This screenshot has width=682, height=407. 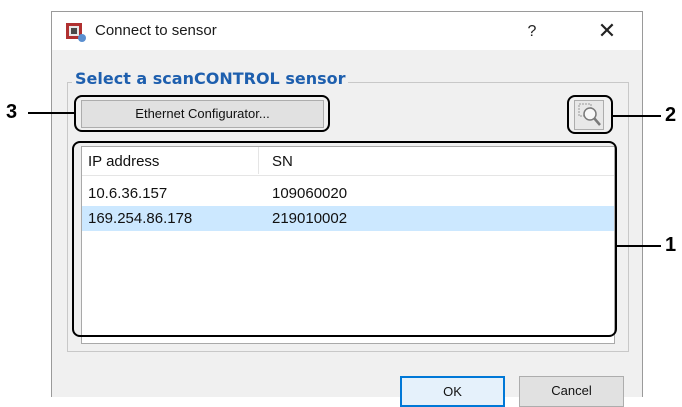 What do you see at coordinates (128, 193) in the screenshot?
I see `row-ip: 10.6.36.157` at bounding box center [128, 193].